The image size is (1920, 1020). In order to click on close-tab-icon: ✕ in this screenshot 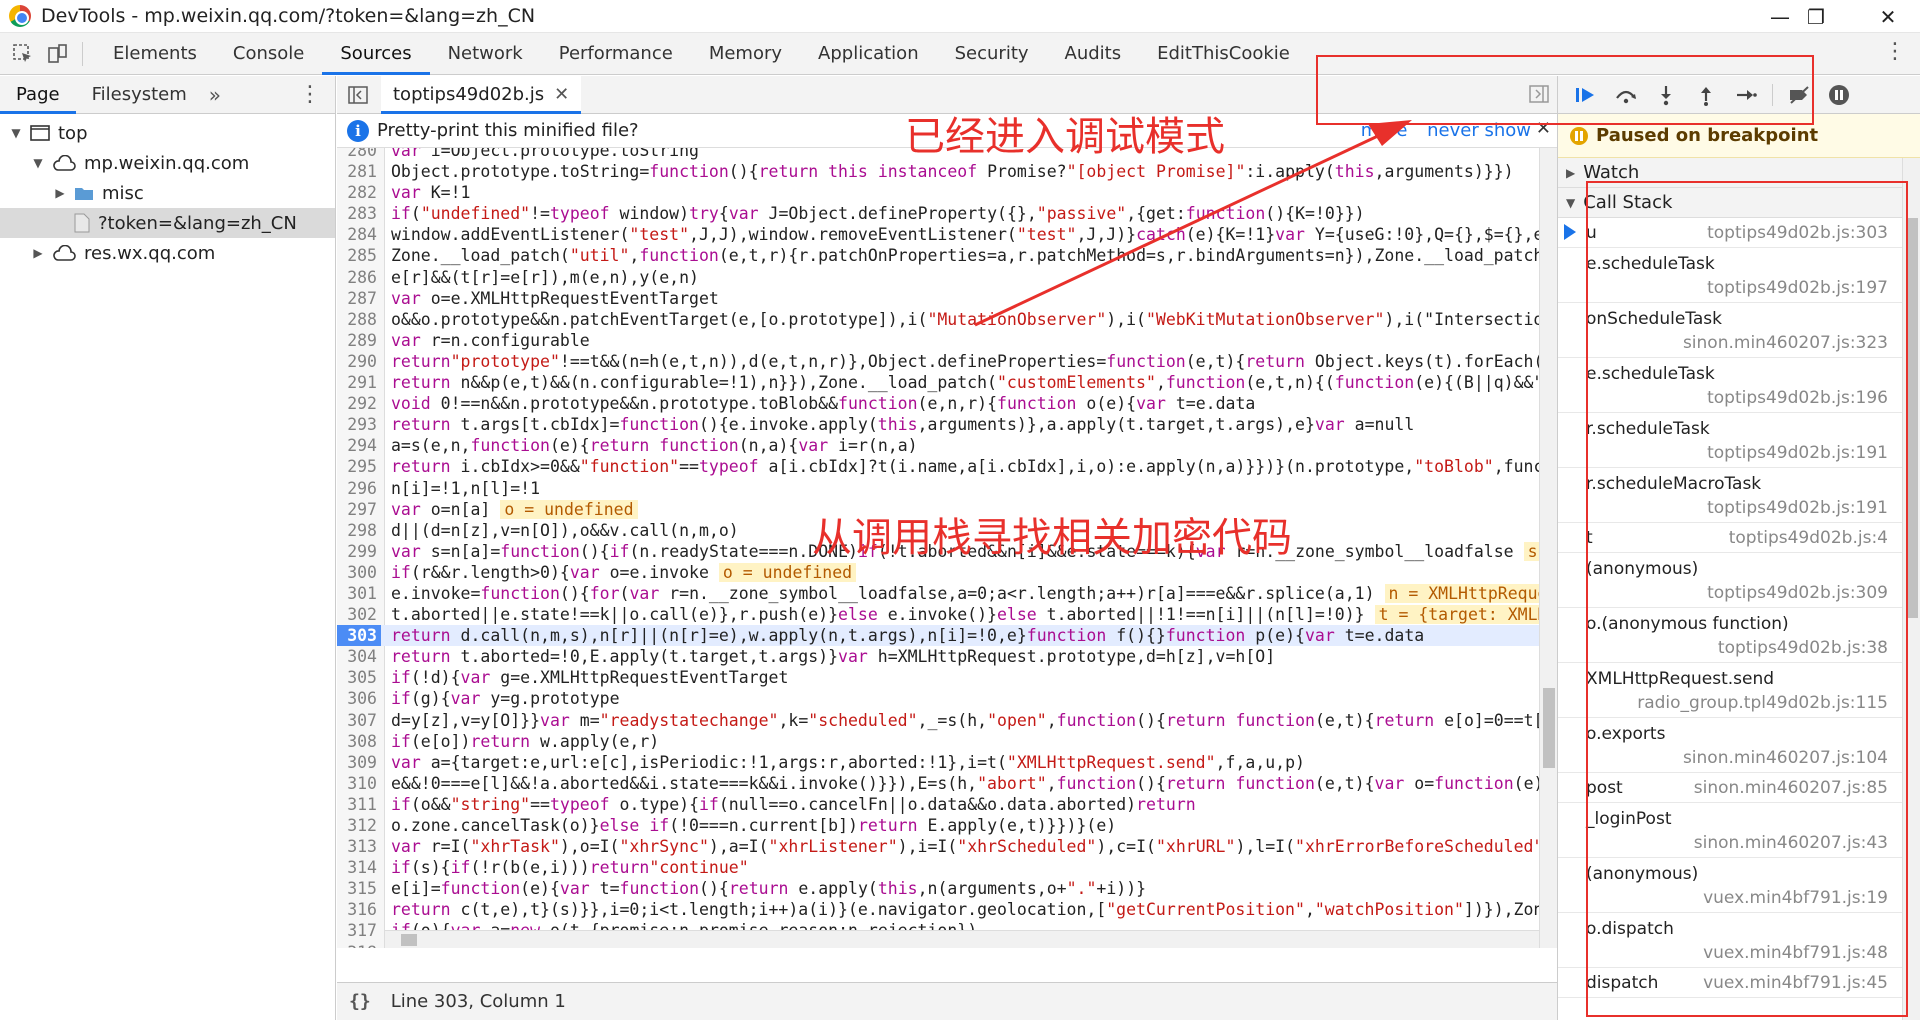, I will do `click(561, 94)`.